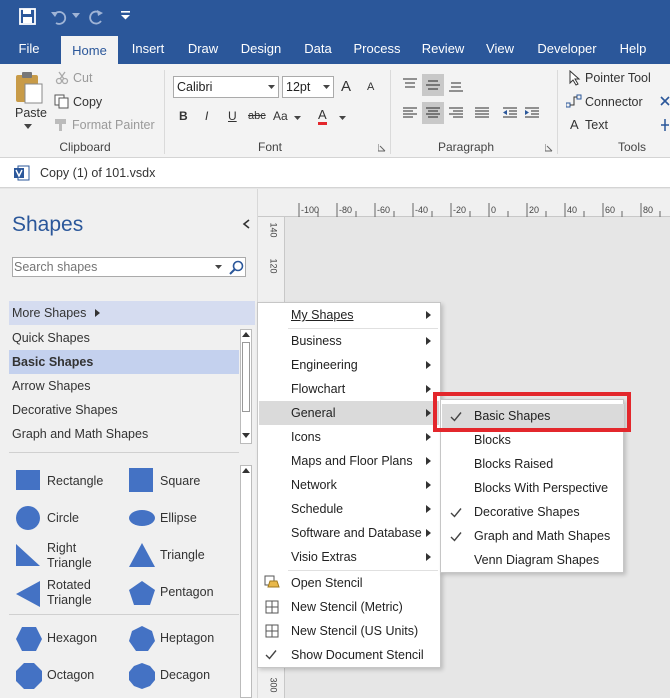 The height and width of the screenshot is (698, 670). What do you see at coordinates (433, 113) in the screenshot?
I see `align-center-icon` at bounding box center [433, 113].